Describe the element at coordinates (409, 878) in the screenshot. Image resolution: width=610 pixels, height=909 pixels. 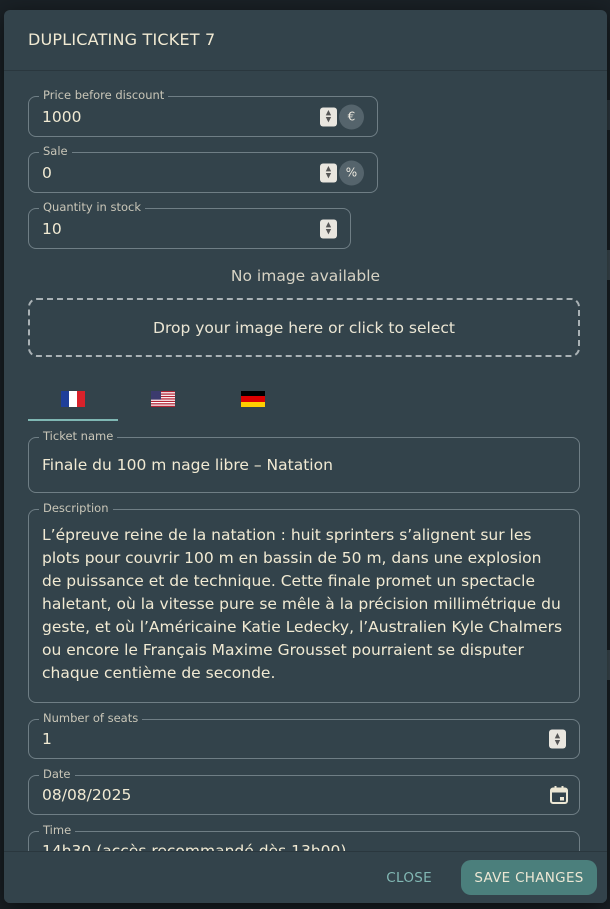
I see `close-button: CLOSE` at that location.